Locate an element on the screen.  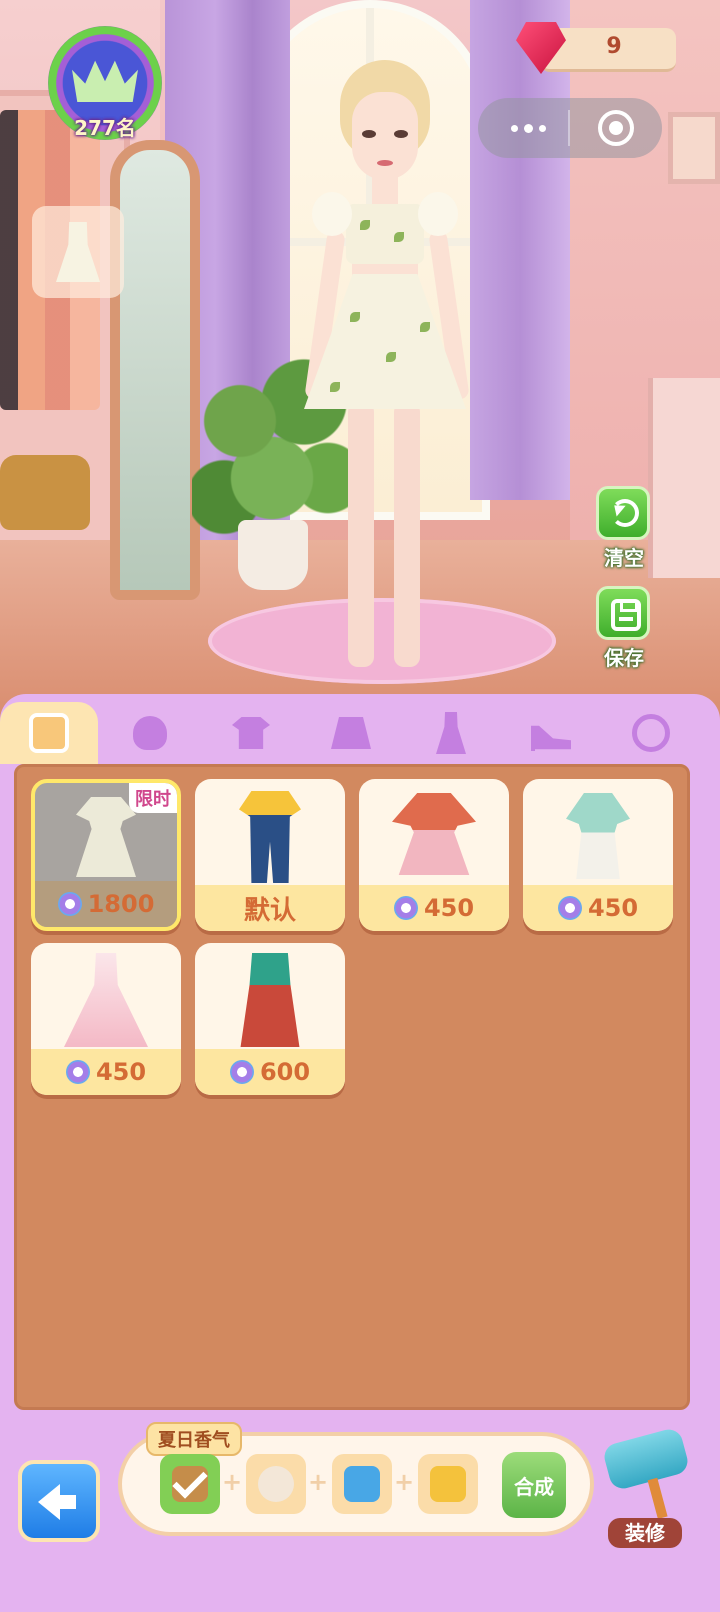
save-label: 保存 is located at coordinates (624, 658).